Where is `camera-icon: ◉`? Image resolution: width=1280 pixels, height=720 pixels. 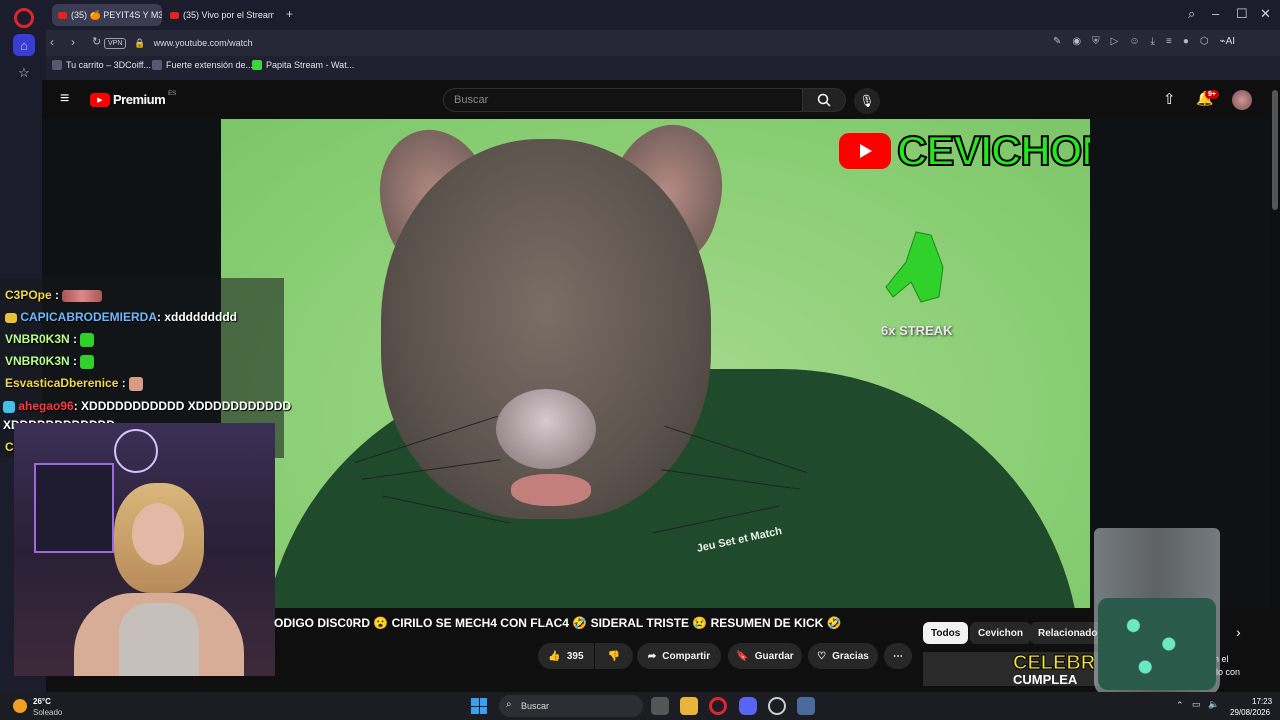 camera-icon: ◉ is located at coordinates (1076, 41).